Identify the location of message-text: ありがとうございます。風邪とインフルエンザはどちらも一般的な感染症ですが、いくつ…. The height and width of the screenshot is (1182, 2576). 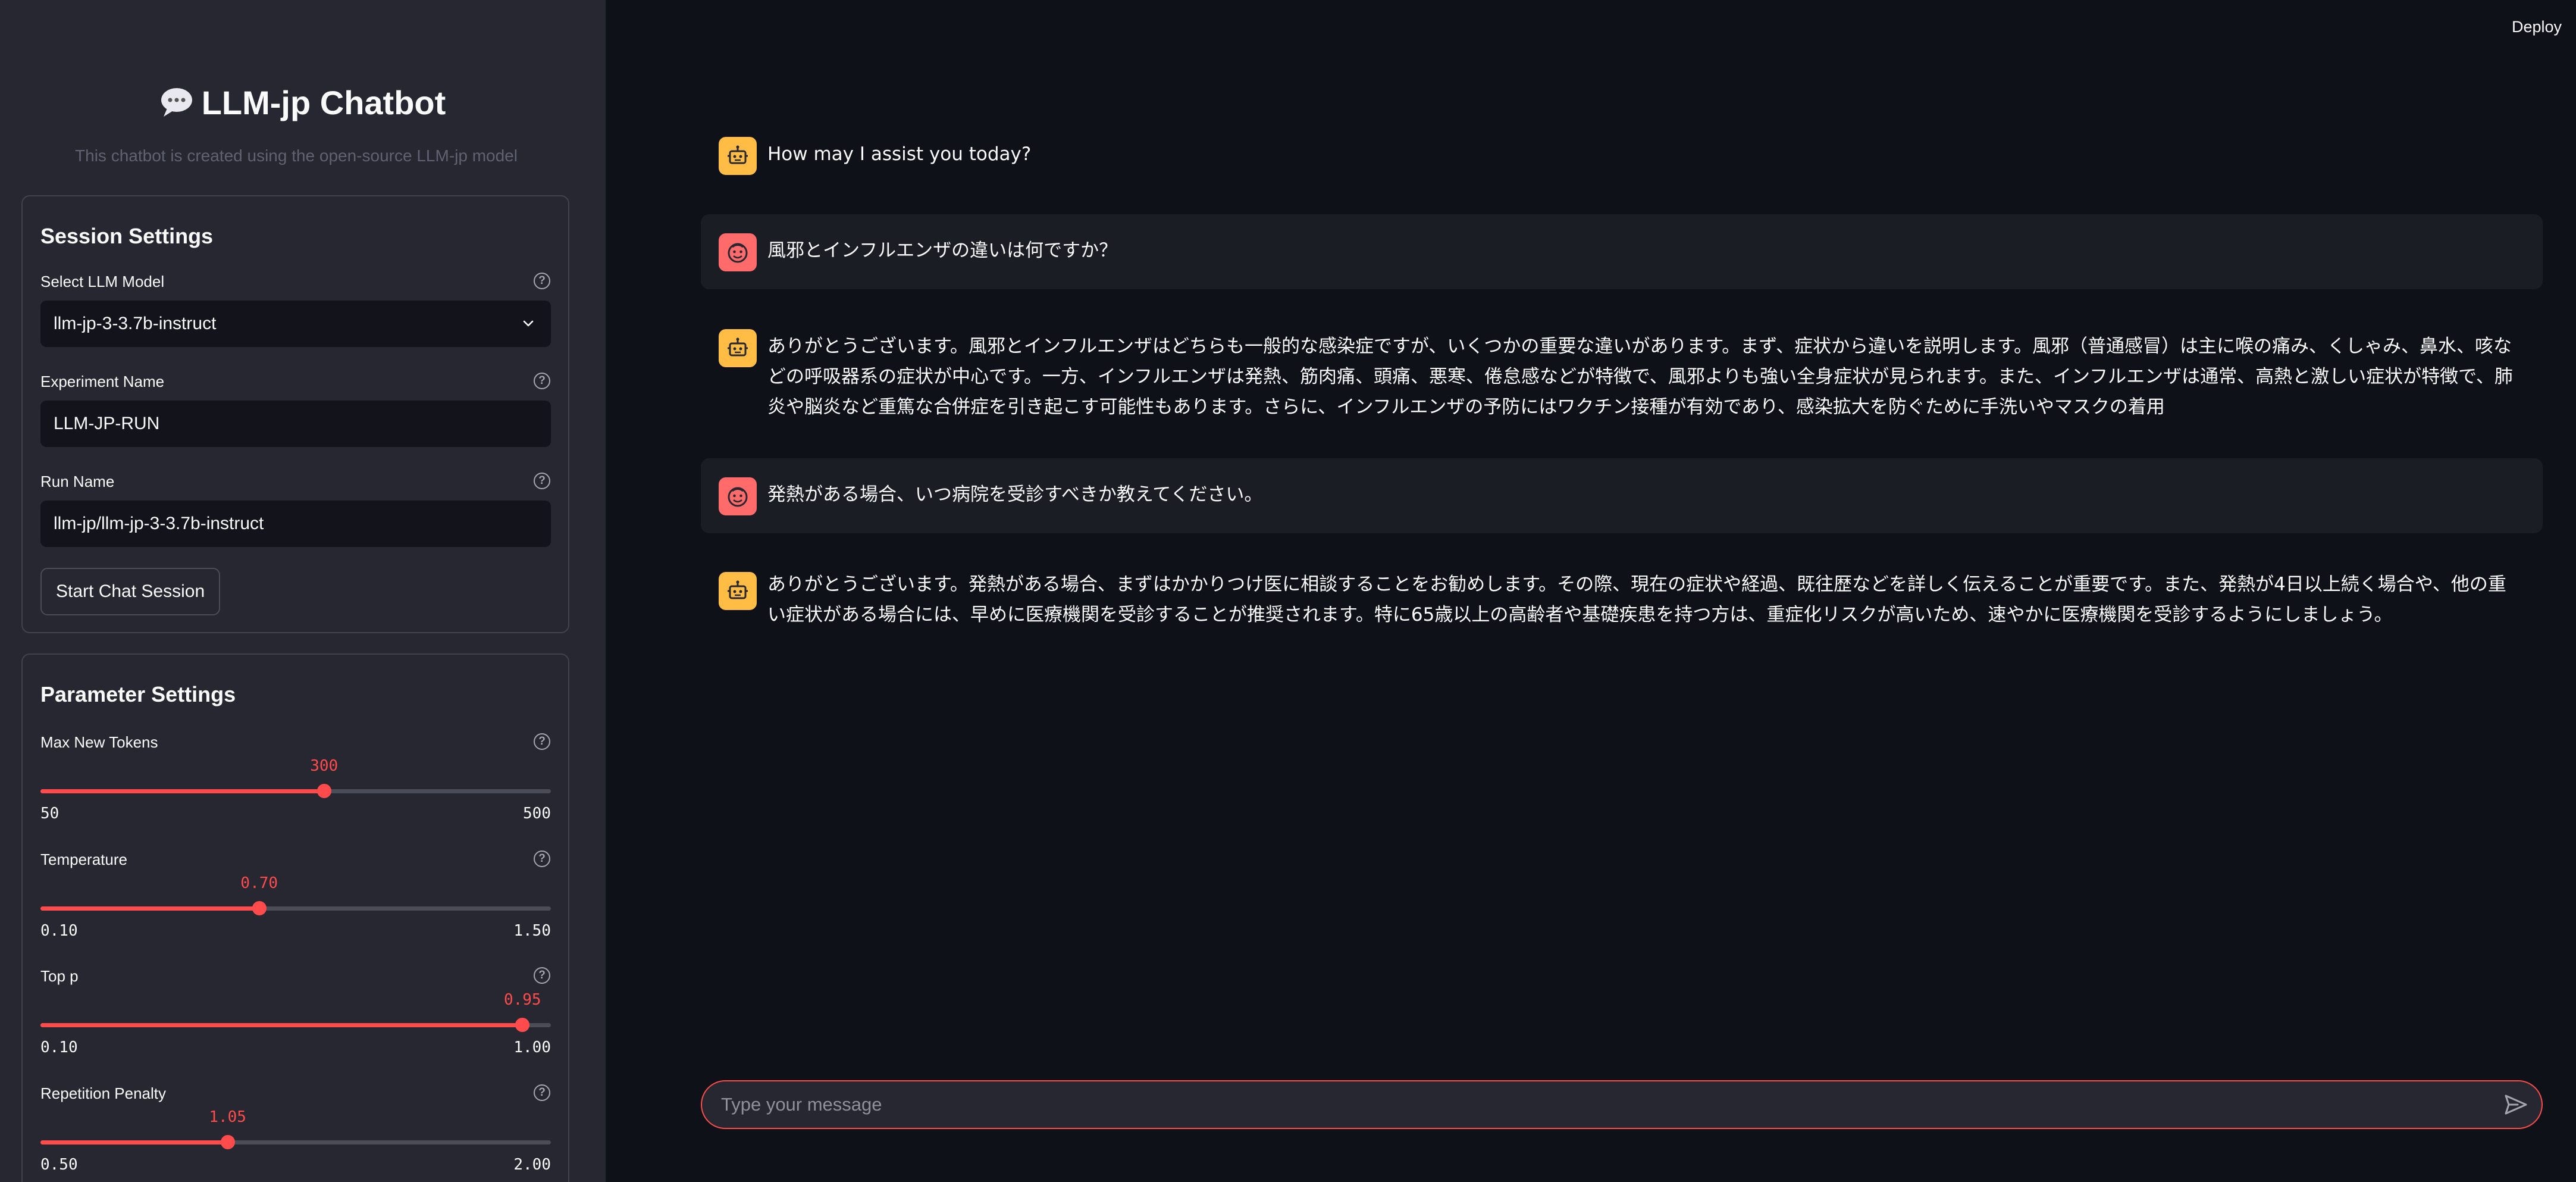
(1640, 377).